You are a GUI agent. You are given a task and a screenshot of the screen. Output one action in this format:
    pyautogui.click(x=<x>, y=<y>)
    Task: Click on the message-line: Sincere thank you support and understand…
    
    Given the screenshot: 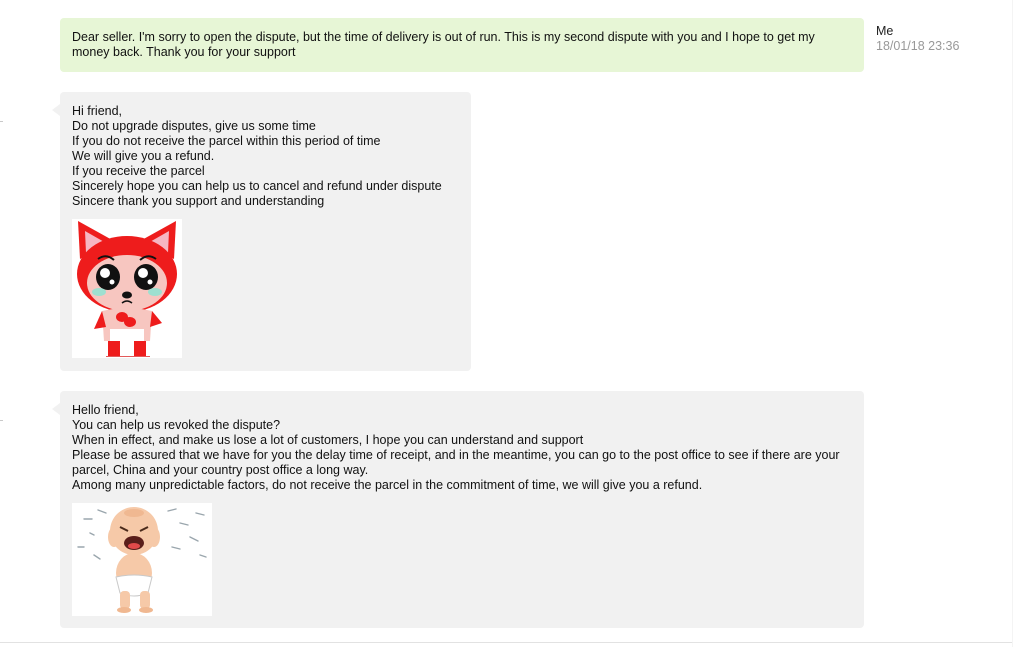 What is the action you would take?
    pyautogui.click(x=198, y=201)
    